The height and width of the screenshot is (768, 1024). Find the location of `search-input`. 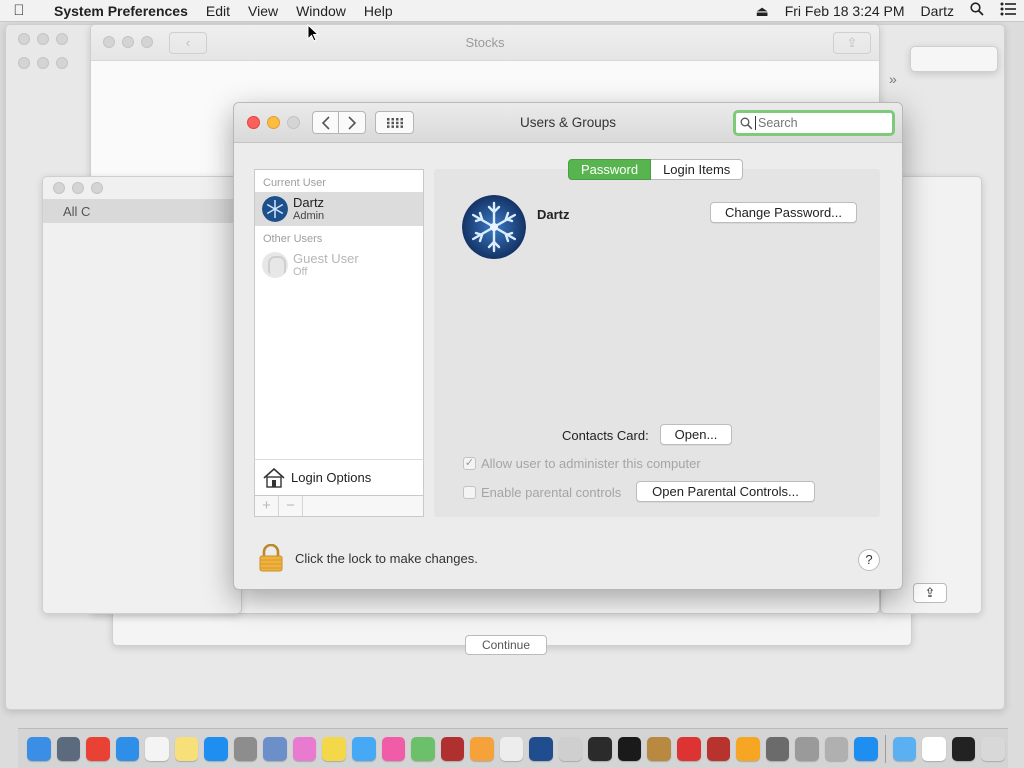

search-input is located at coordinates (820, 123).